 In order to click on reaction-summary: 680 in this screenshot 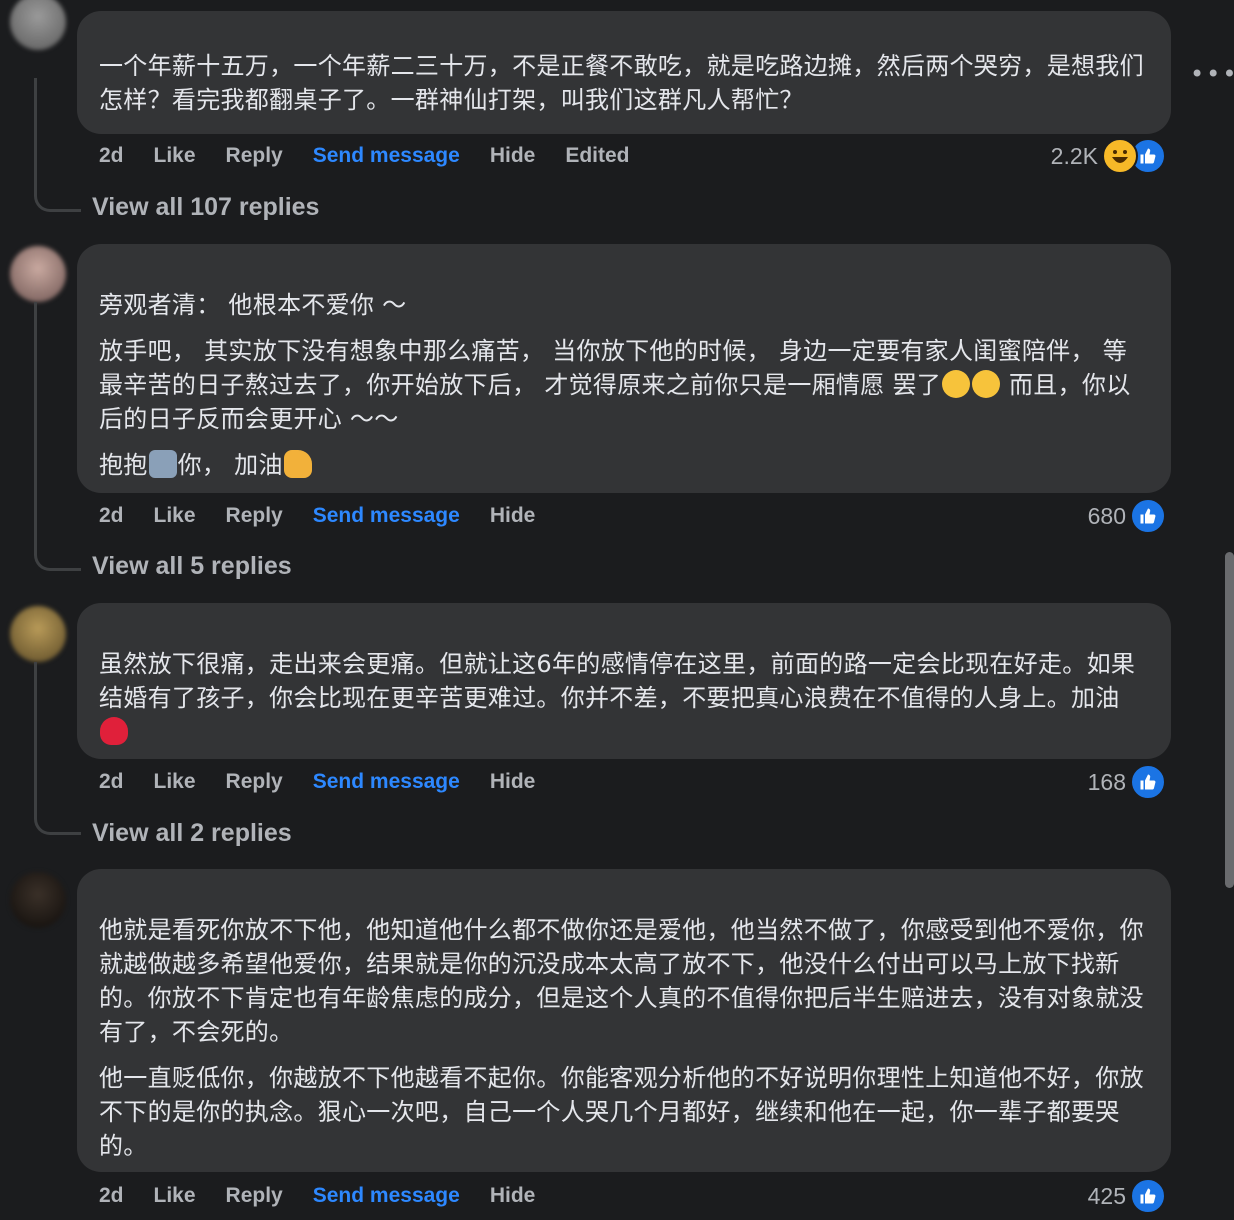, I will do `click(1127, 516)`.